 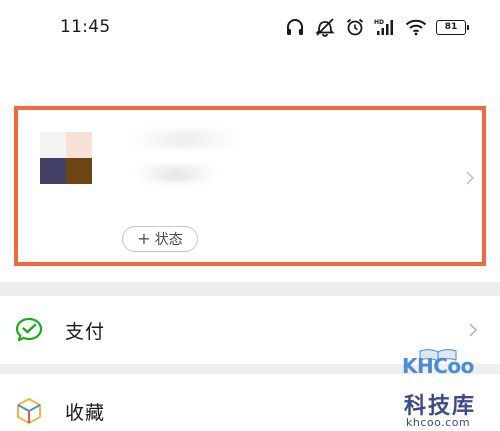 I want to click on add-status-button: + 状态, so click(x=160, y=239).